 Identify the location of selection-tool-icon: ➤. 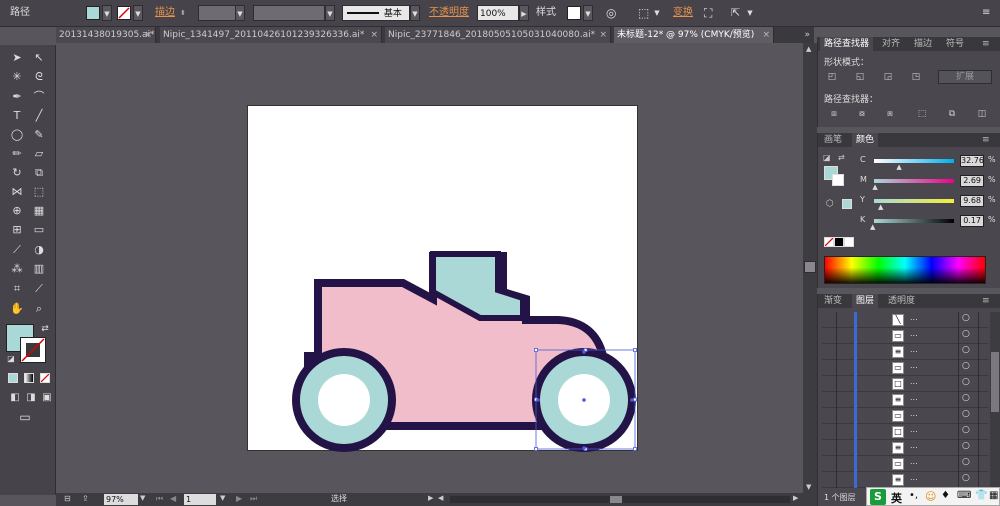
(17, 58).